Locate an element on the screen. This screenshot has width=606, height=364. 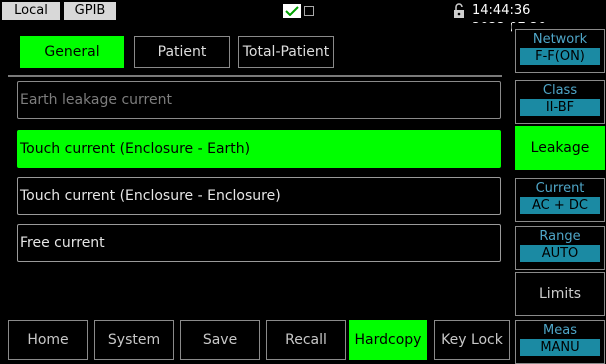
class-label: Class is located at coordinates (560, 90).